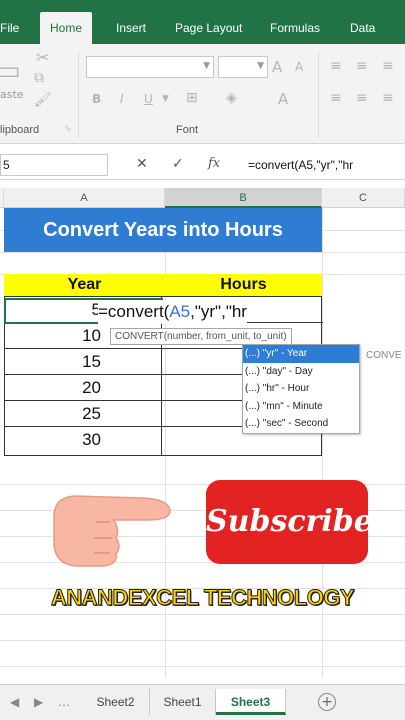  I want to click on name-box: 5, so click(54, 165).